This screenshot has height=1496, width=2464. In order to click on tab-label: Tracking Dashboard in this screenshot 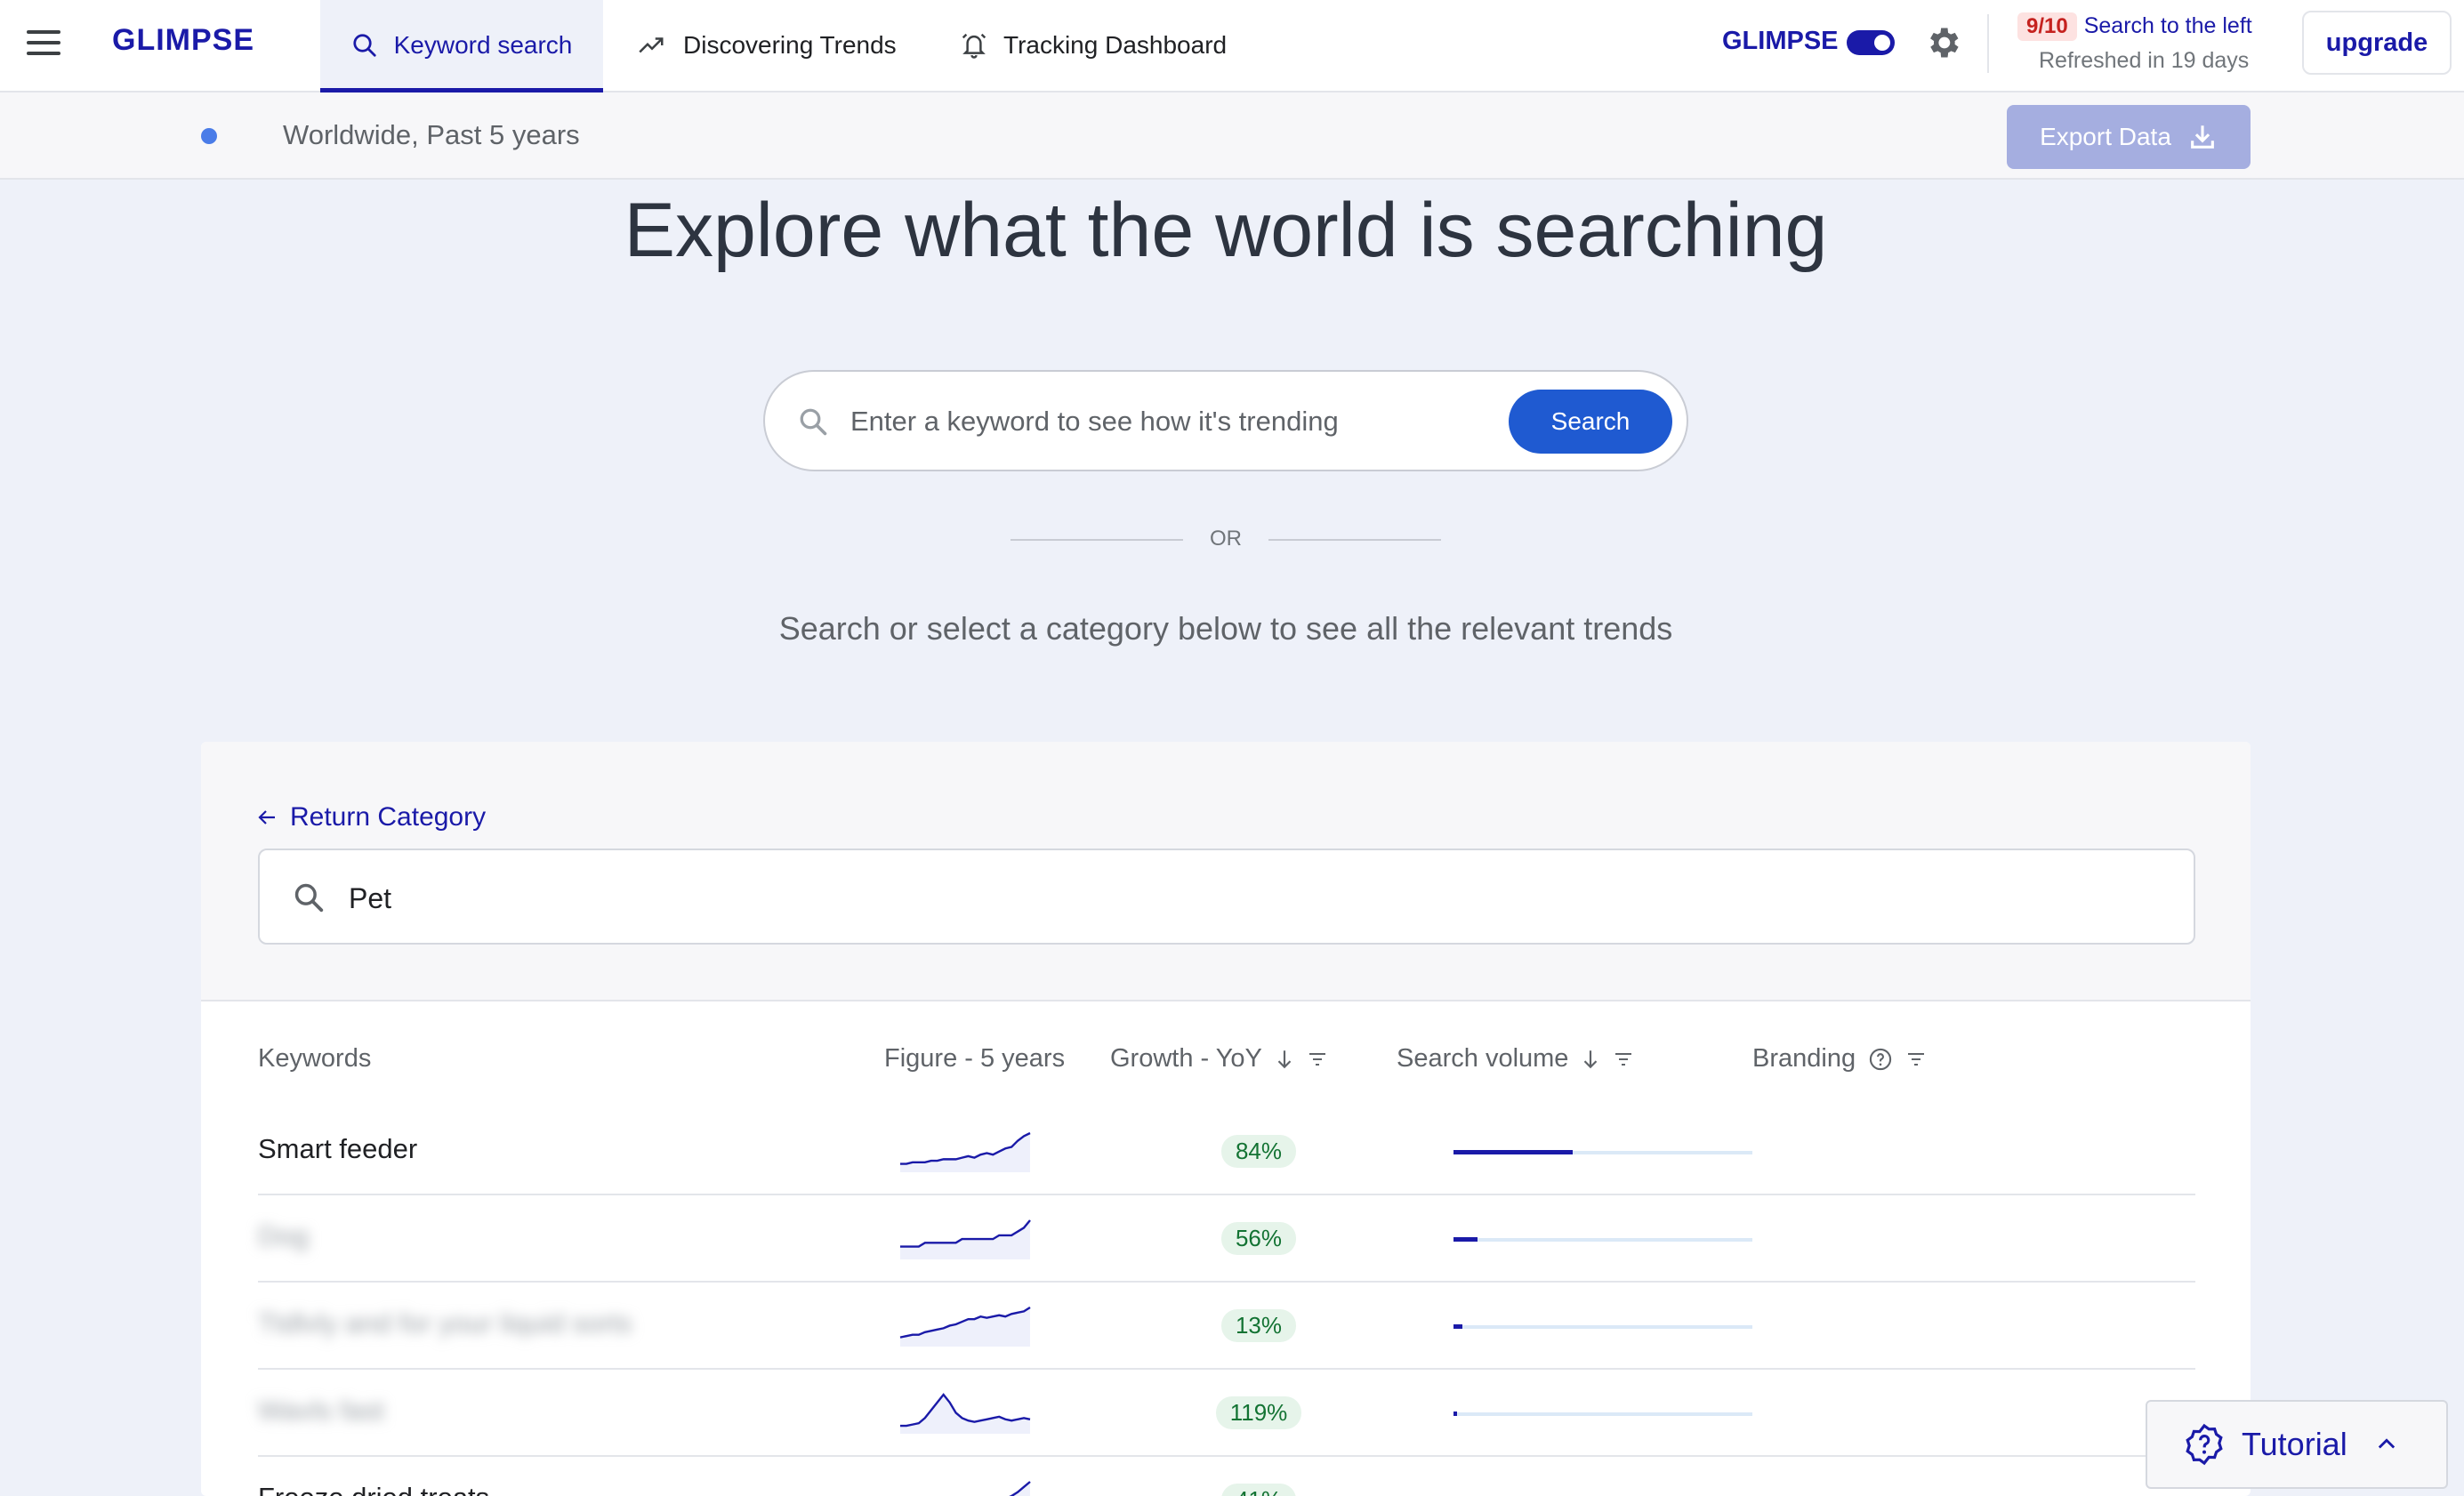, I will do `click(1116, 45)`.